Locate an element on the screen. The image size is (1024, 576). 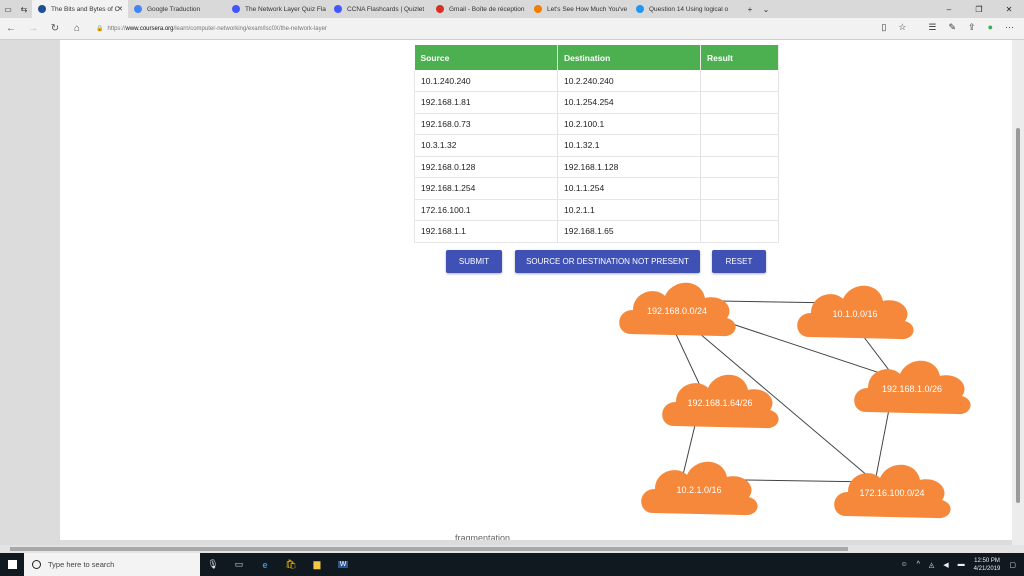
system-tray: ☺ ^ ◬ ◀ ▬ 12:50 PM 4/21/2019 ▢ is located at coordinates (962, 565).